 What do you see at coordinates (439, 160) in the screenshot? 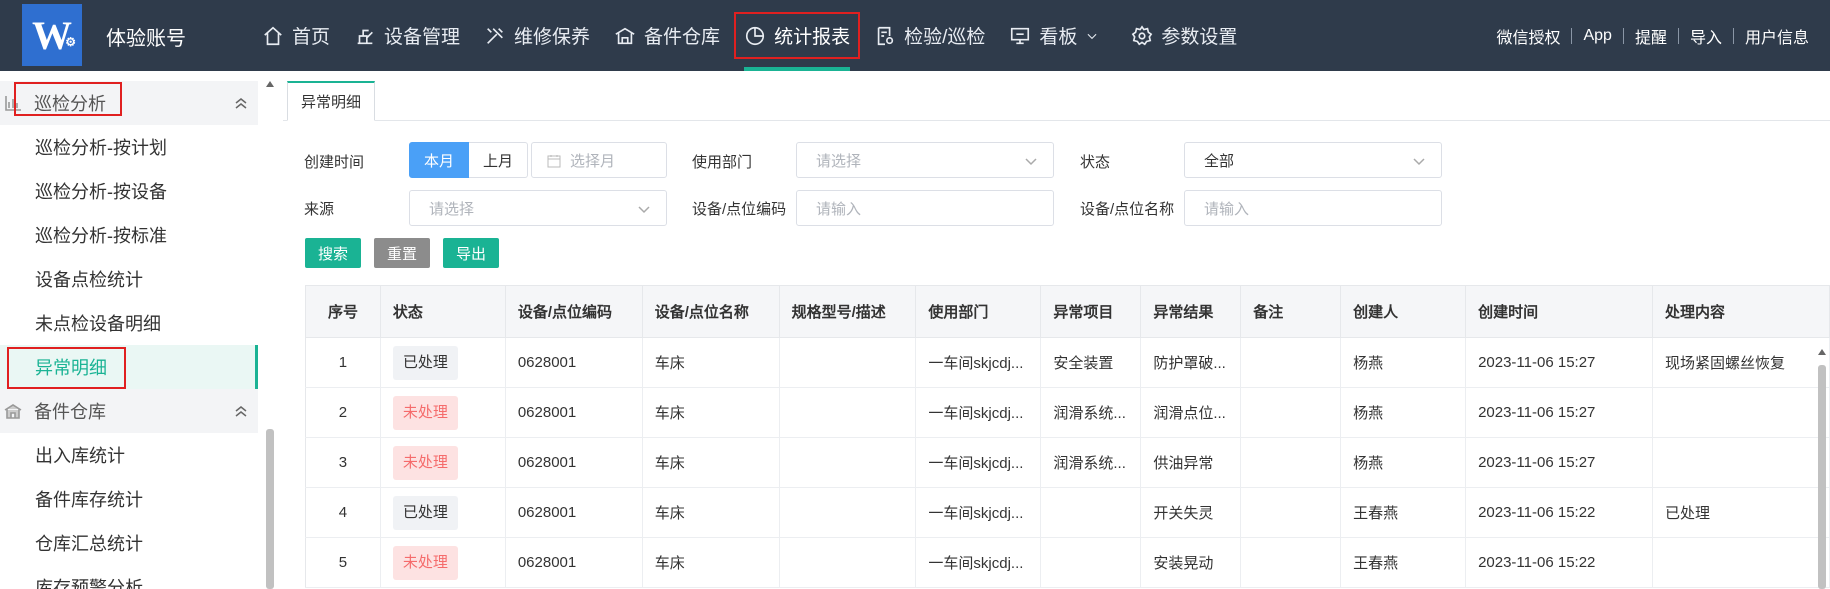
I see `this-month-button: 本月` at bounding box center [439, 160].